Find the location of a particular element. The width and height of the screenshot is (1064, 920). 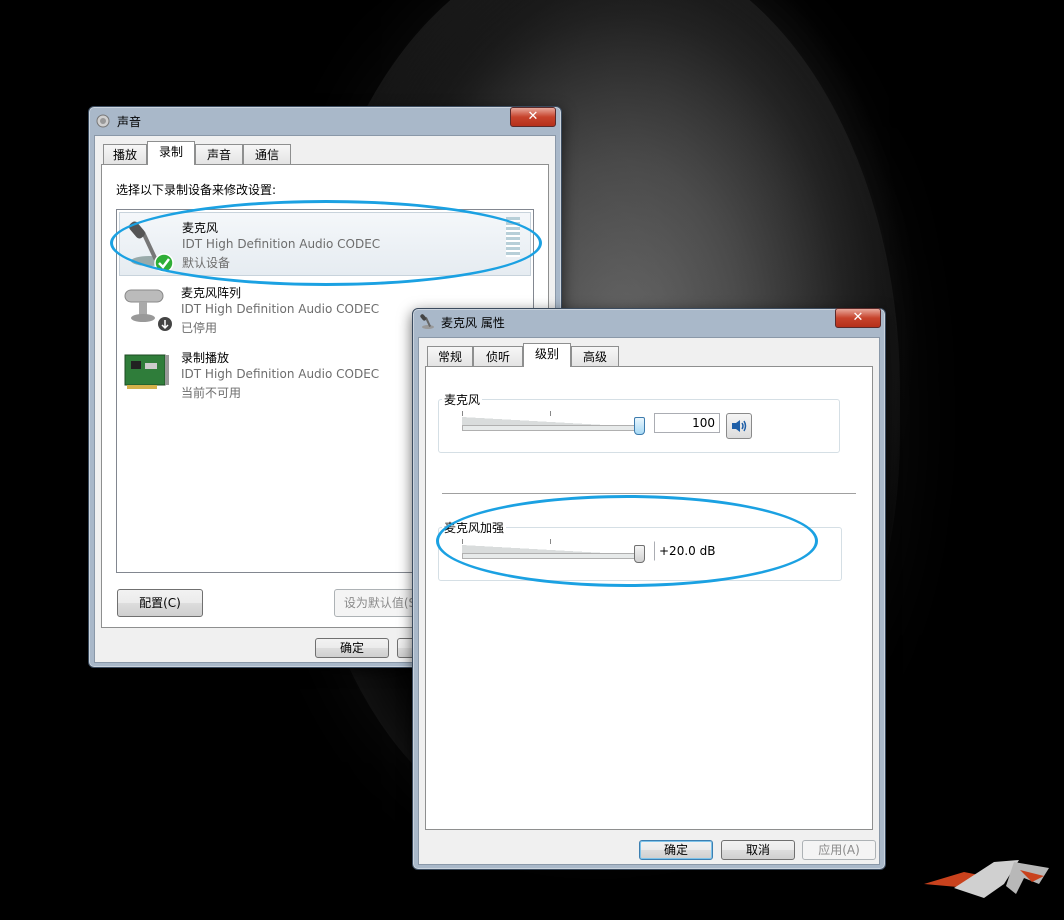

highlight-callout-boost is located at coordinates (627, 541).